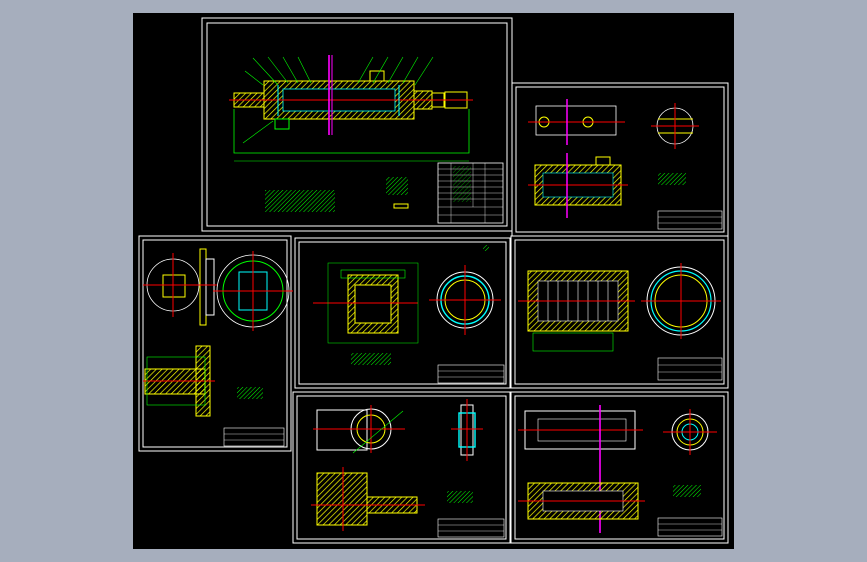 Image resolution: width=867 pixels, height=562 pixels. I want to click on sheet-part-eye-end, so click(401, 467).